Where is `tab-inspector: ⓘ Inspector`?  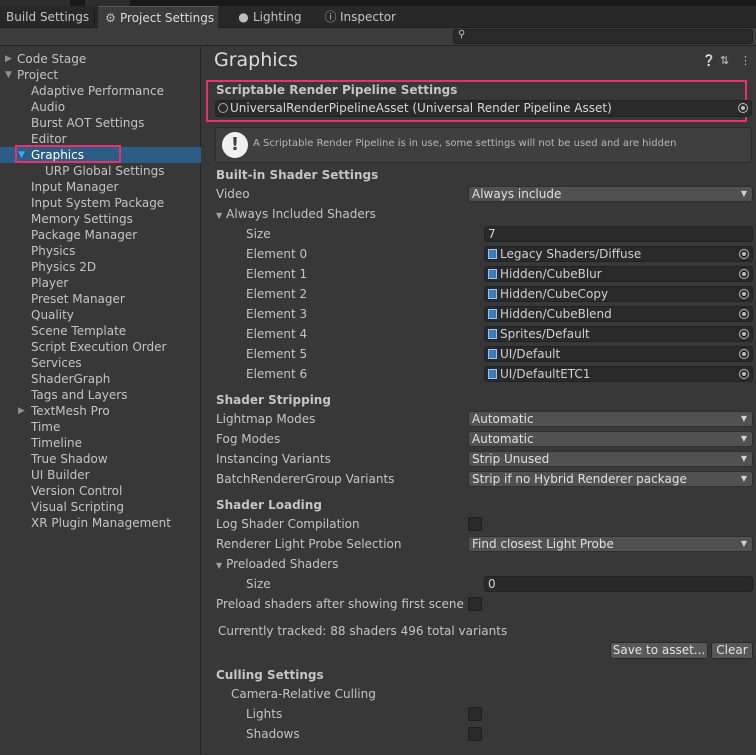
tab-inspector: ⓘ Inspector is located at coordinates (360, 17).